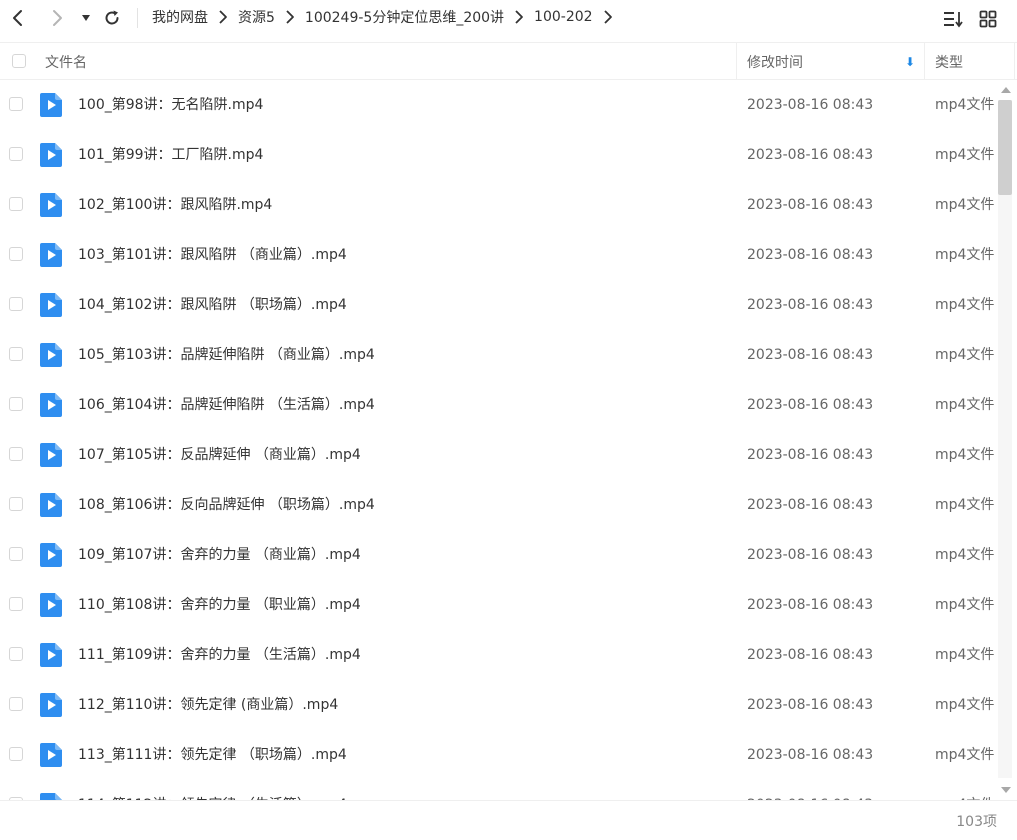 The width and height of the screenshot is (1017, 840). Describe the element at coordinates (1006, 790) in the screenshot. I see `scroll-down-button` at that location.